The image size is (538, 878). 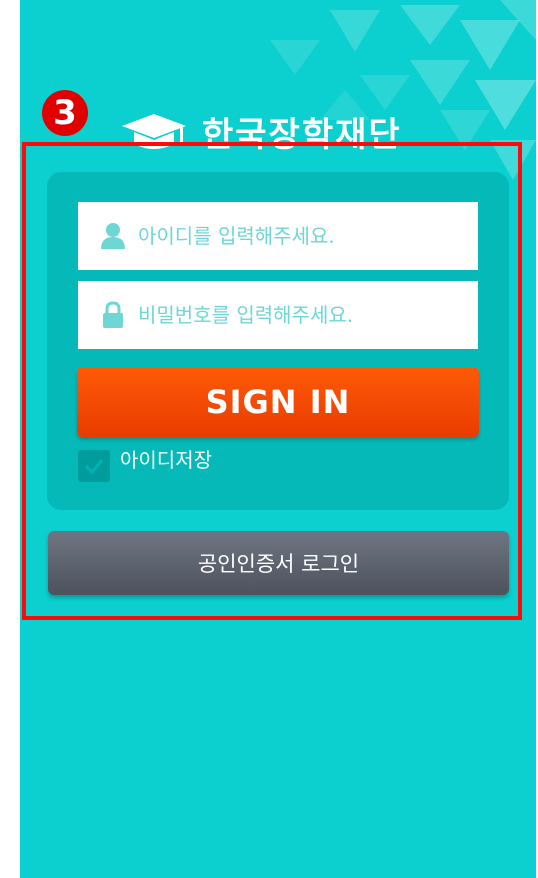 What do you see at coordinates (113, 314) in the screenshot?
I see `lock-icon` at bounding box center [113, 314].